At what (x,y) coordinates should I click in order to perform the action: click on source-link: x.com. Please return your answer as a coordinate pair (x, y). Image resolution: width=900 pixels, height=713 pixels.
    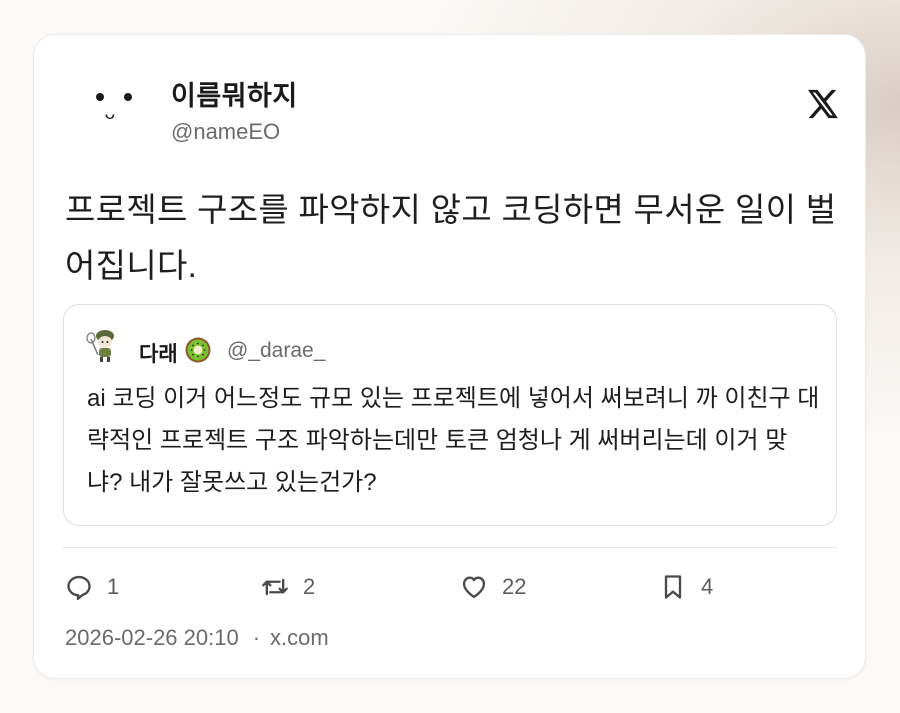
    Looking at the image, I should click on (299, 638).